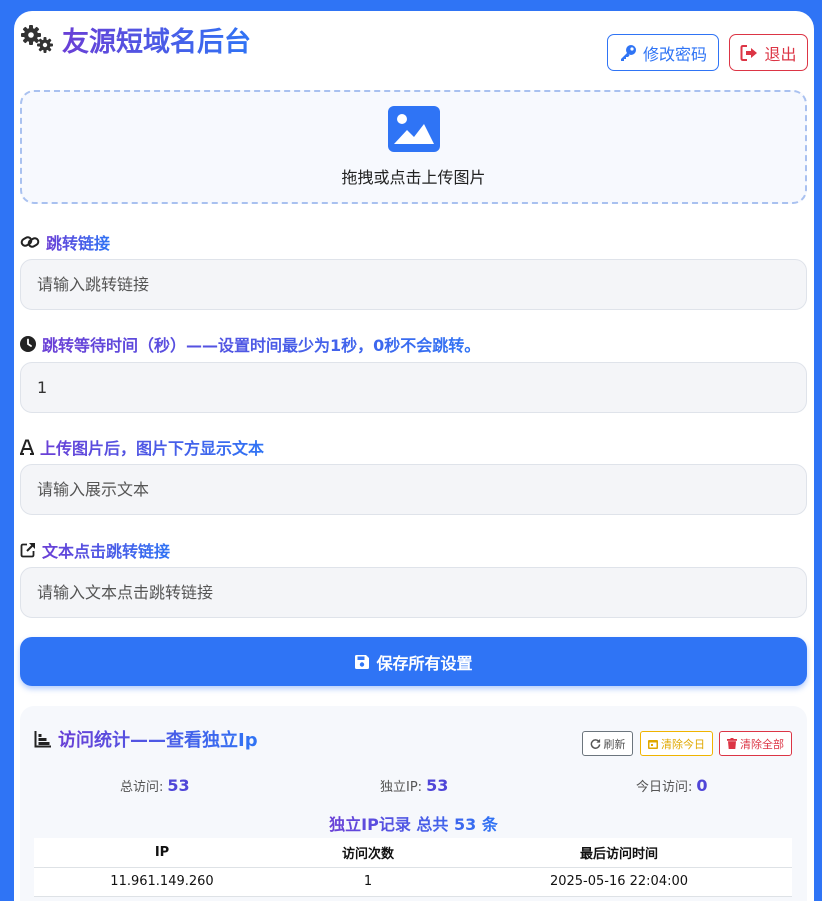  I want to click on cell-time: 2025-05-16 22:04:00, so click(619, 882).